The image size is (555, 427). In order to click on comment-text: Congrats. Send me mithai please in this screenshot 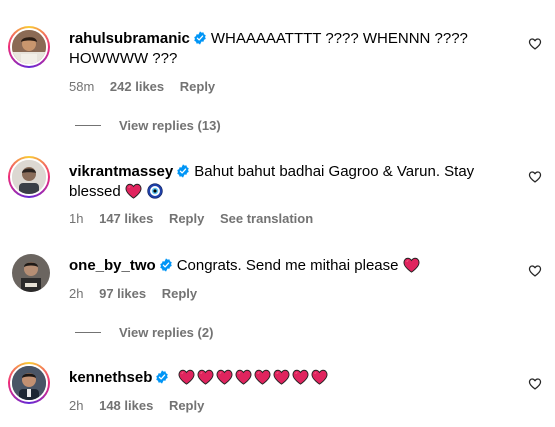, I will do `click(287, 265)`.